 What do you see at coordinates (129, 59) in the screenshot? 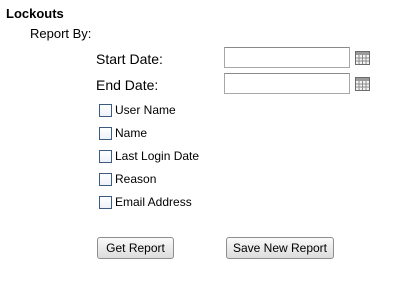
I see `start-date-label: Start Date:` at bounding box center [129, 59].